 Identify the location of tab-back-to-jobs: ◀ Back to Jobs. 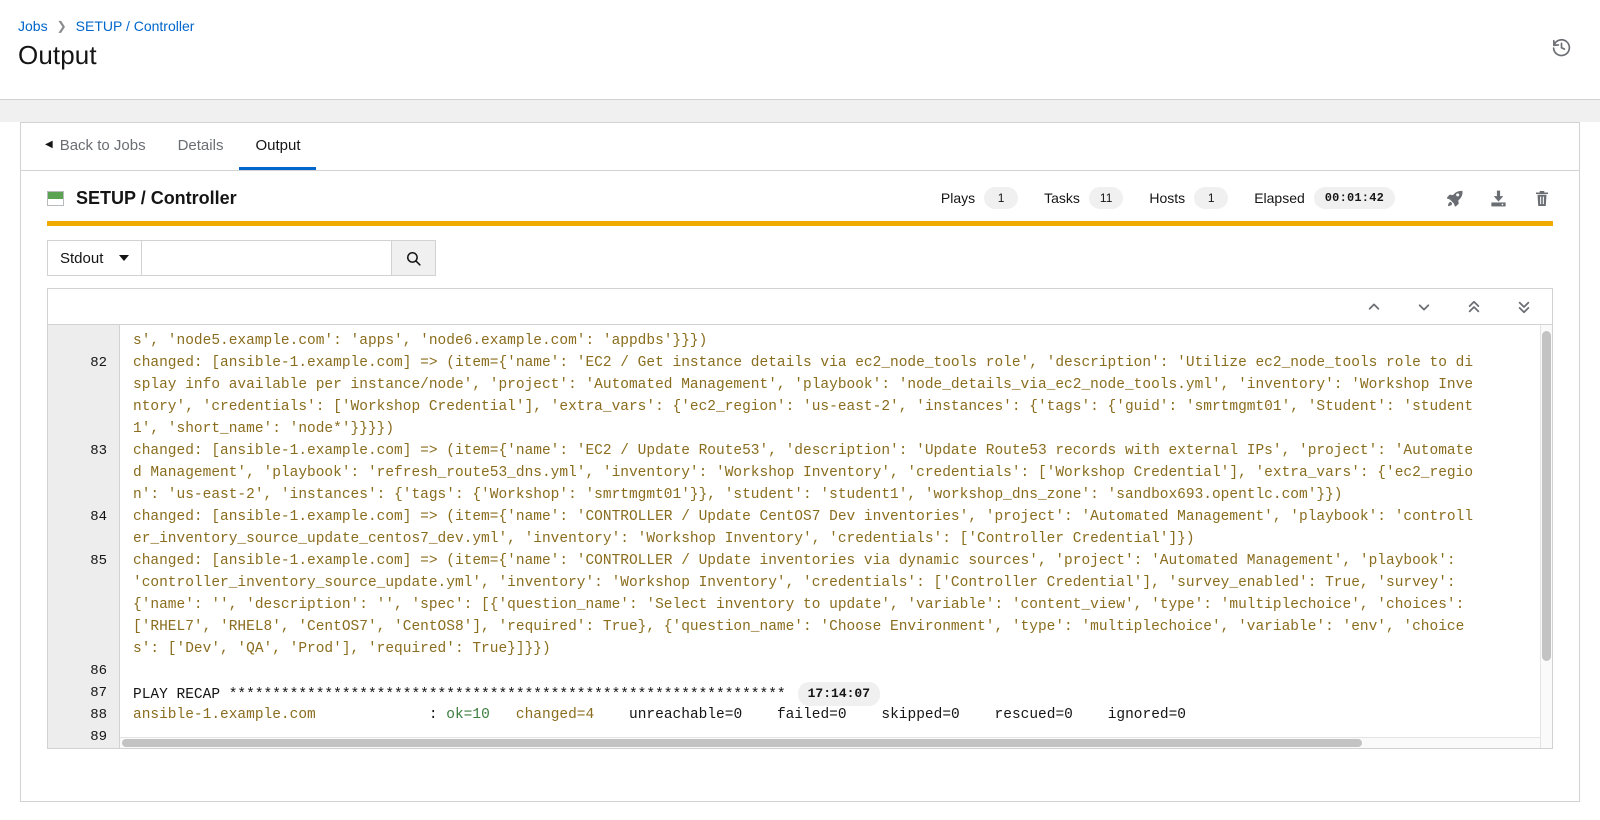
(100, 146).